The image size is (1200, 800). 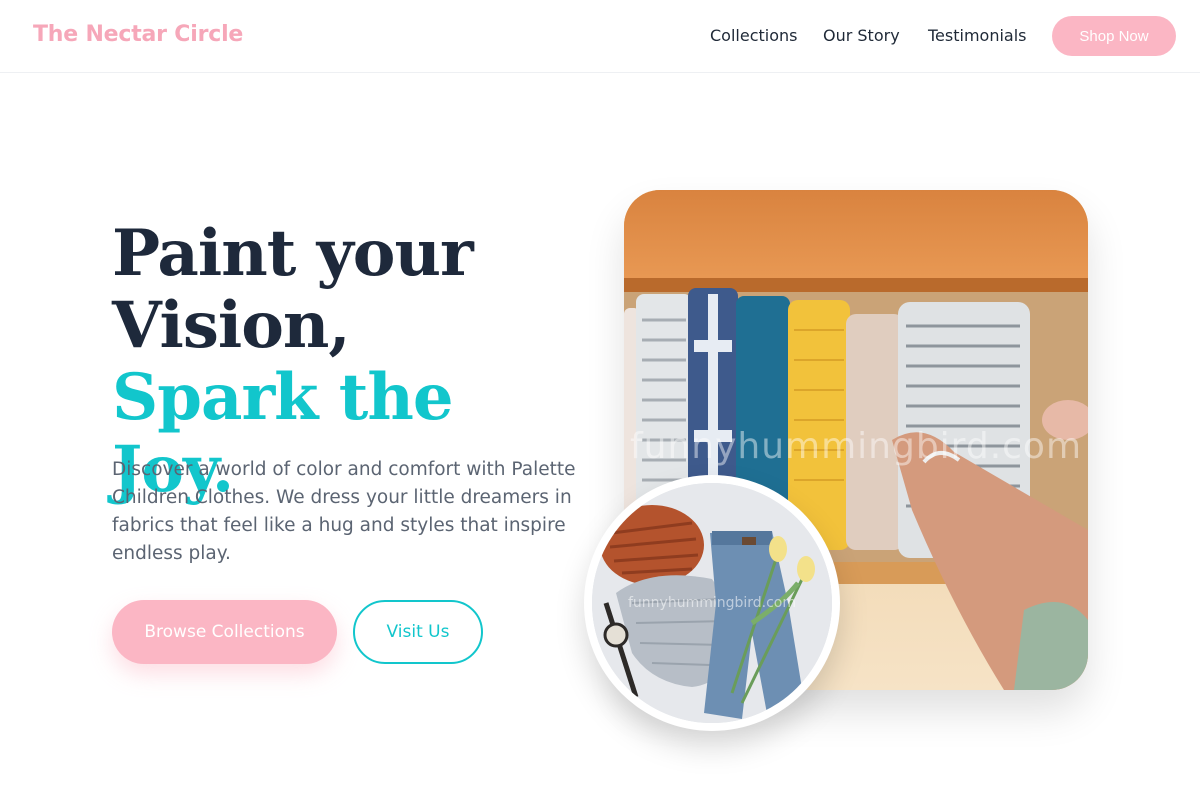 I want to click on hero-title-line-1: Paint your, so click(x=293, y=253).